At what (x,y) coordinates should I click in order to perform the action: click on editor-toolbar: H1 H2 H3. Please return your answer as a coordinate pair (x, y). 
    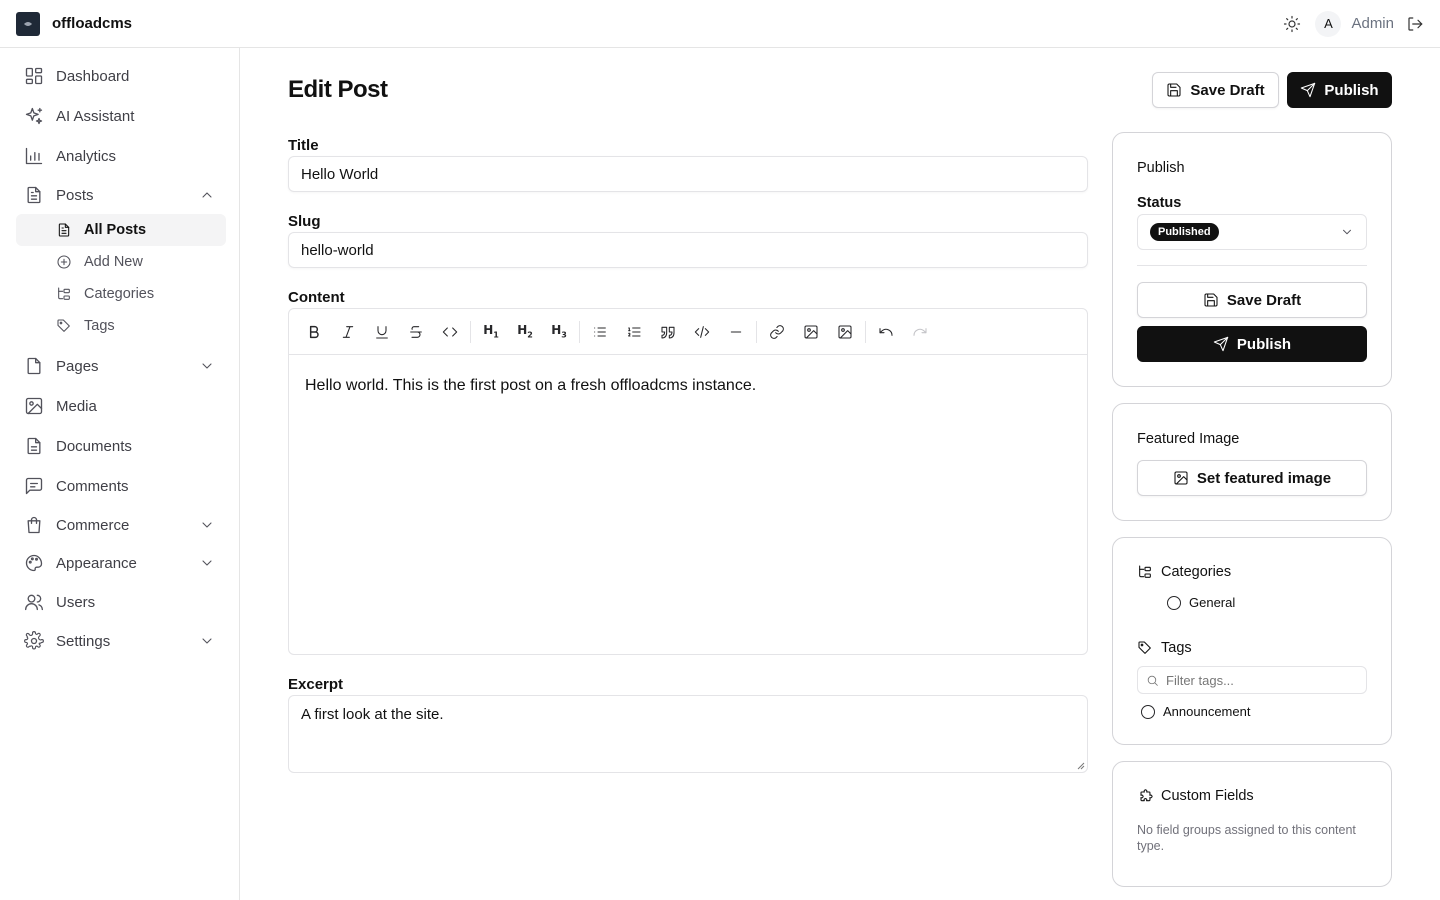
    Looking at the image, I should click on (688, 332).